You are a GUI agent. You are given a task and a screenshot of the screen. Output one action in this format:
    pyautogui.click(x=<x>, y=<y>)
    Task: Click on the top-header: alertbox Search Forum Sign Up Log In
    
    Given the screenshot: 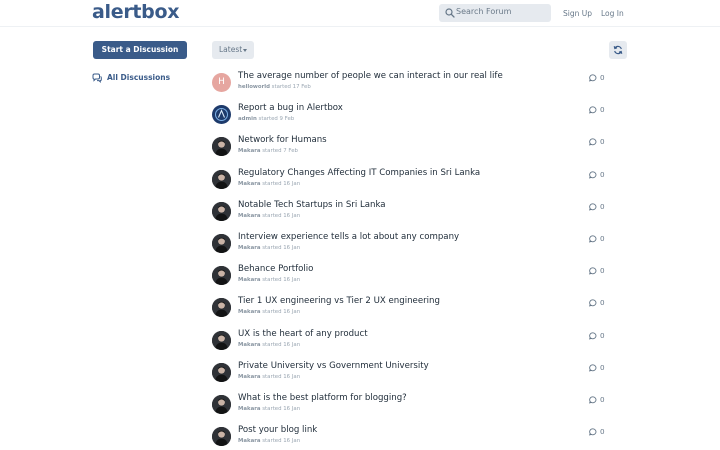 What is the action you would take?
    pyautogui.click(x=360, y=13)
    